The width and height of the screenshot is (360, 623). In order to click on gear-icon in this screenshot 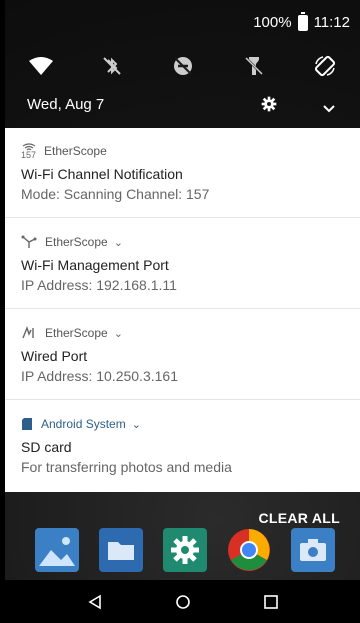, I will do `click(269, 104)`.